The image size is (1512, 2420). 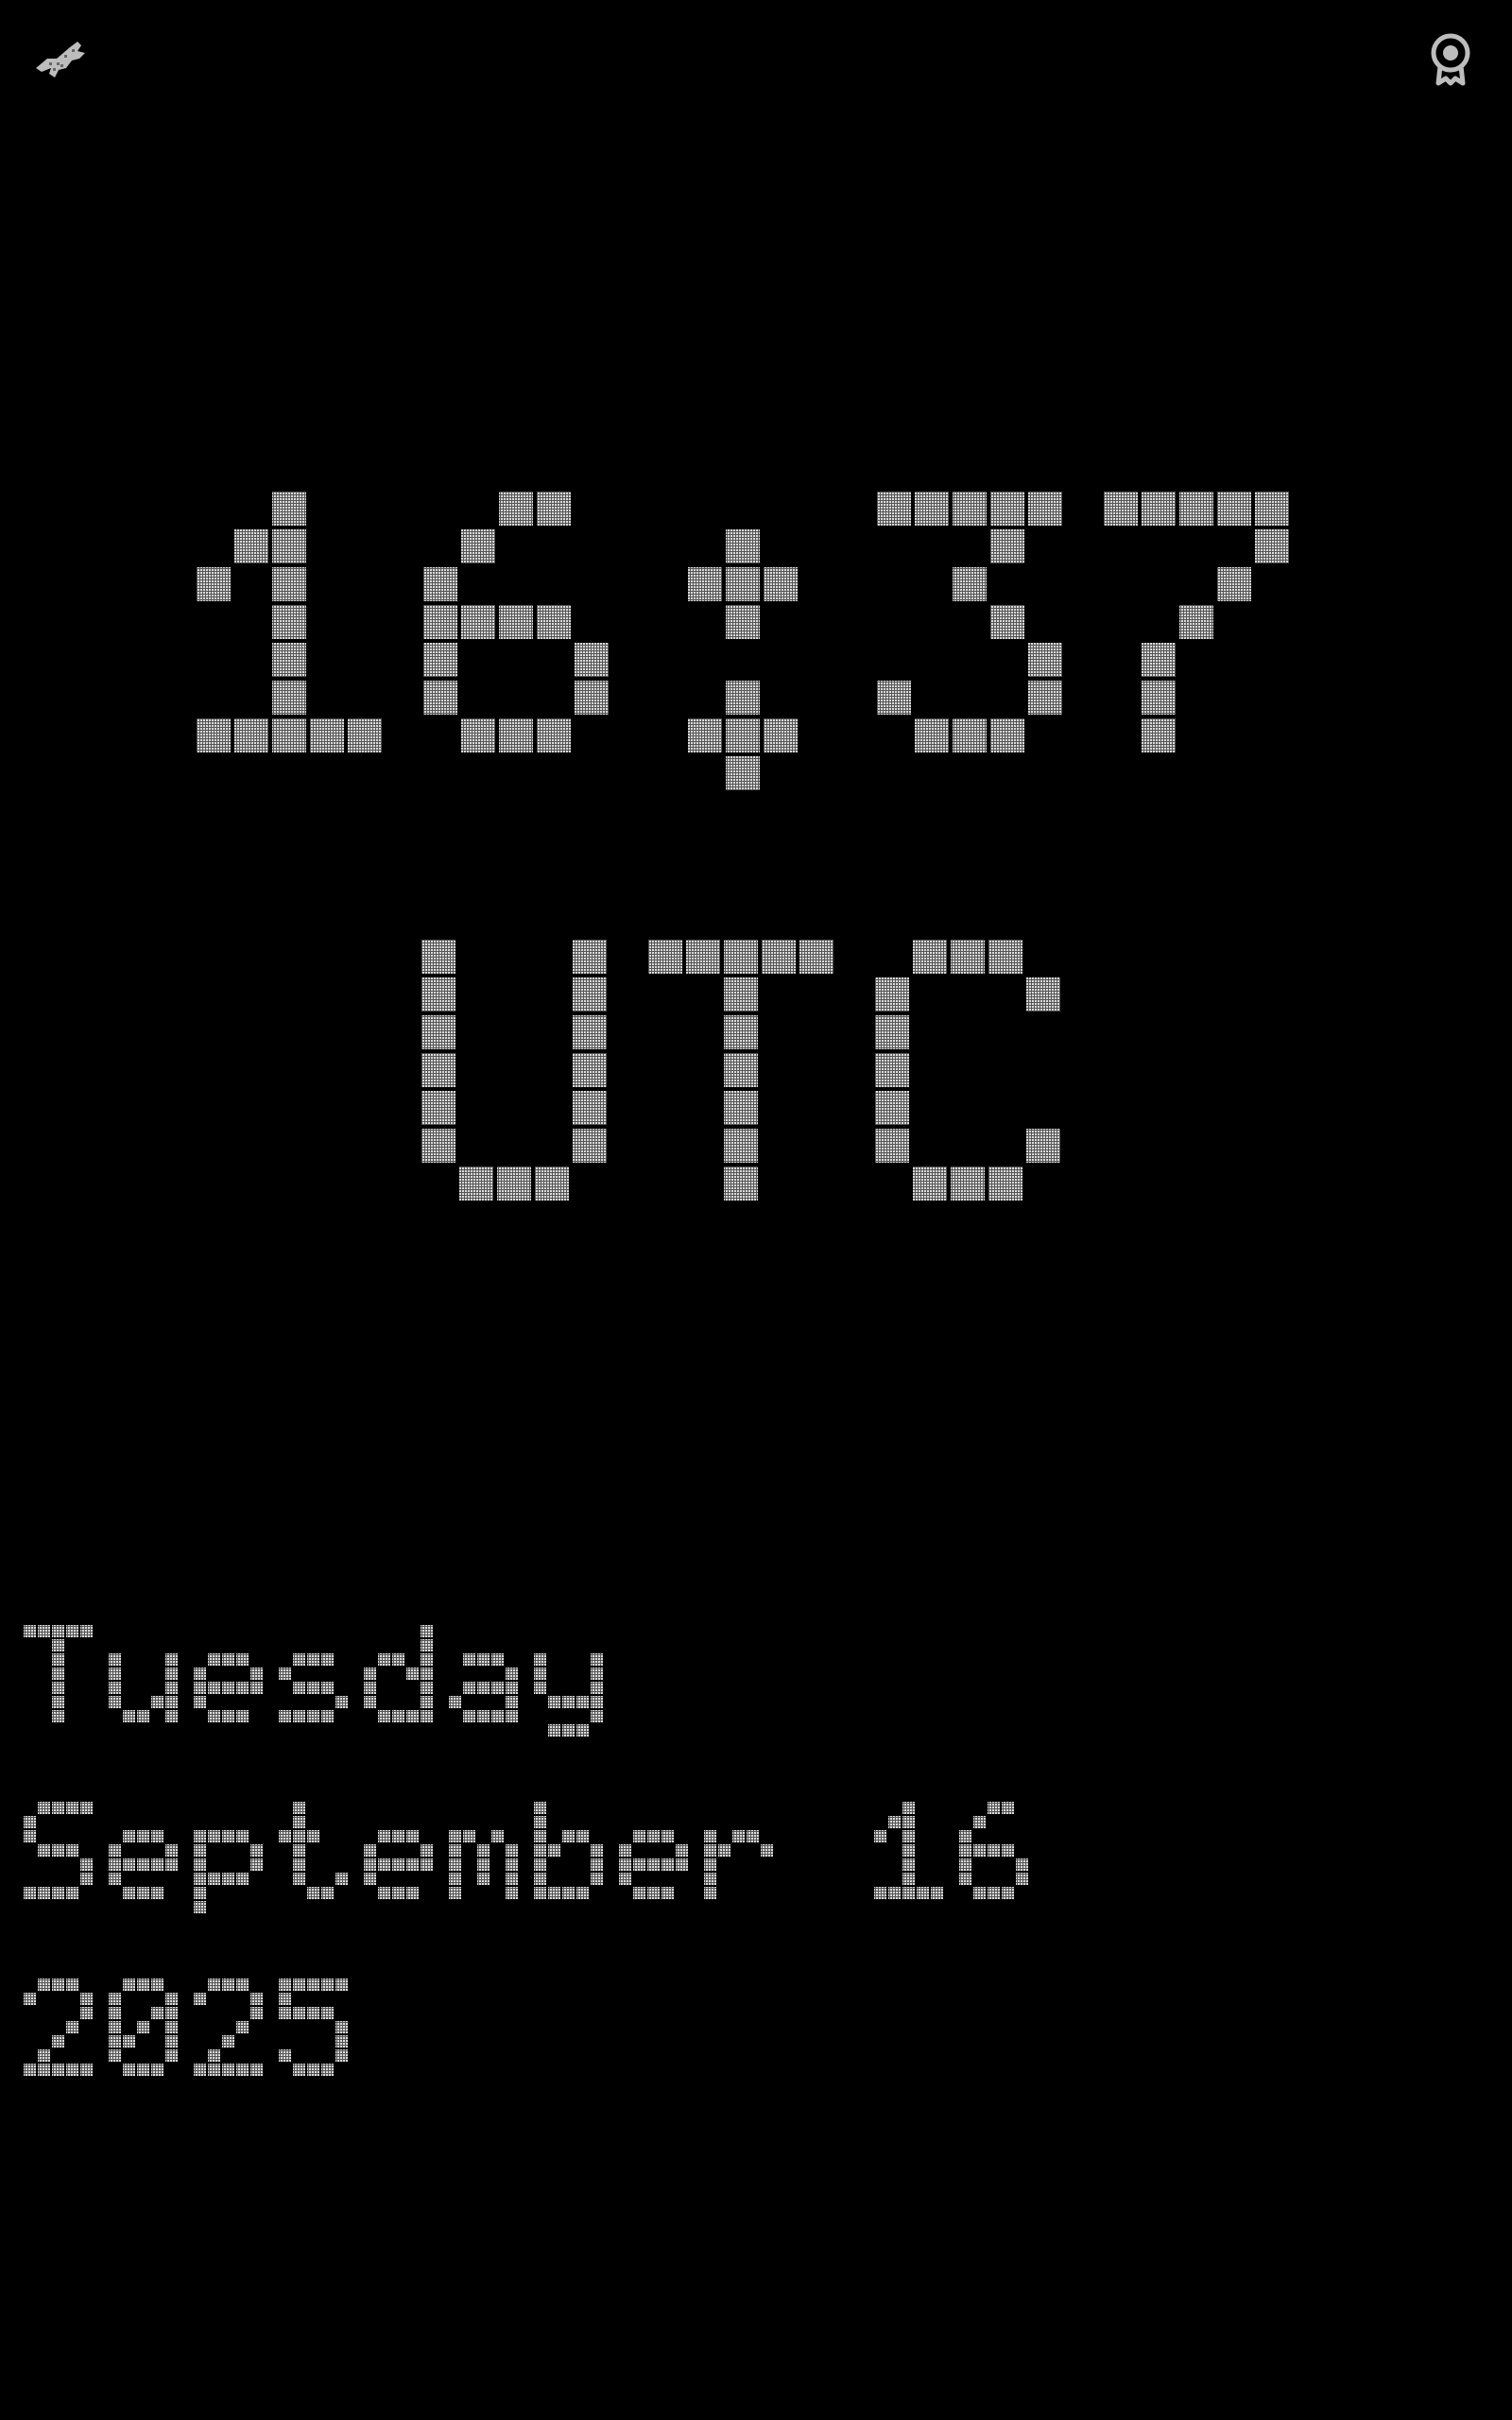 What do you see at coordinates (1451, 59) in the screenshot?
I see `award-ribbon-icon` at bounding box center [1451, 59].